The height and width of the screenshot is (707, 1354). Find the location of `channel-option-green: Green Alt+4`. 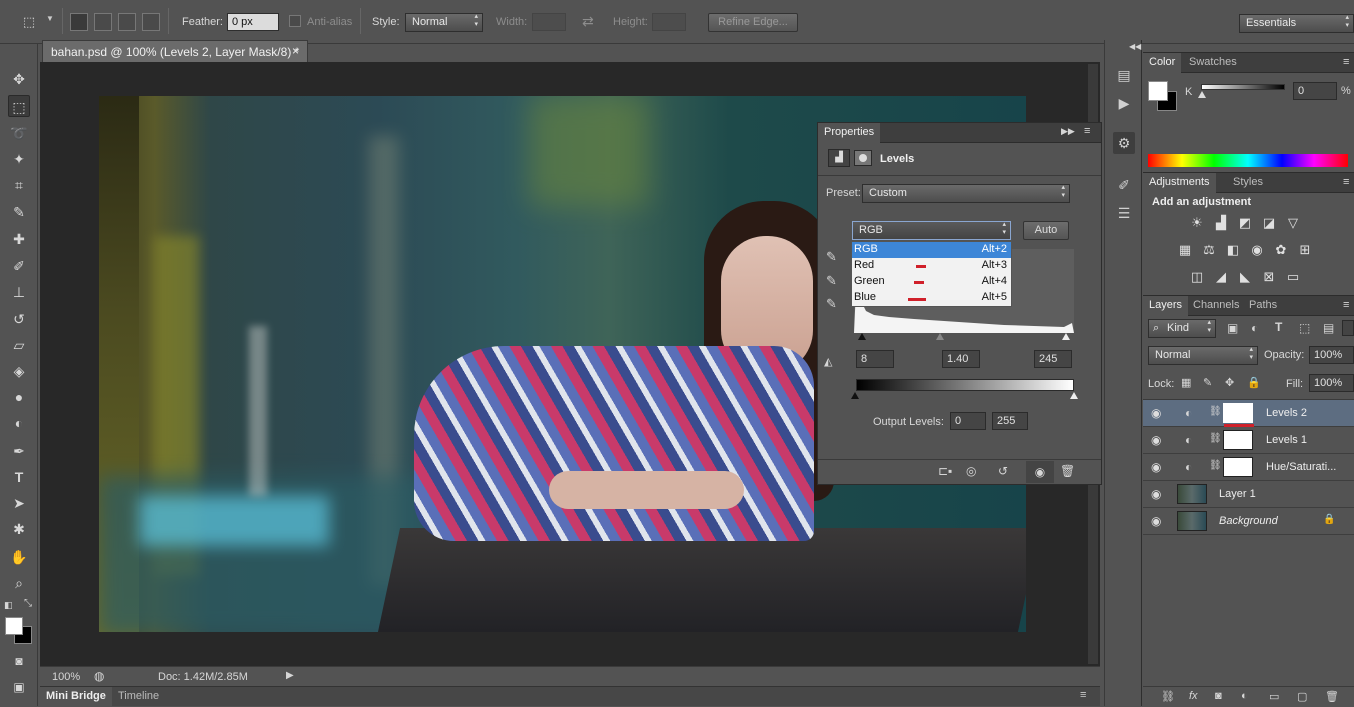

channel-option-green: Green Alt+4 is located at coordinates (931, 282).